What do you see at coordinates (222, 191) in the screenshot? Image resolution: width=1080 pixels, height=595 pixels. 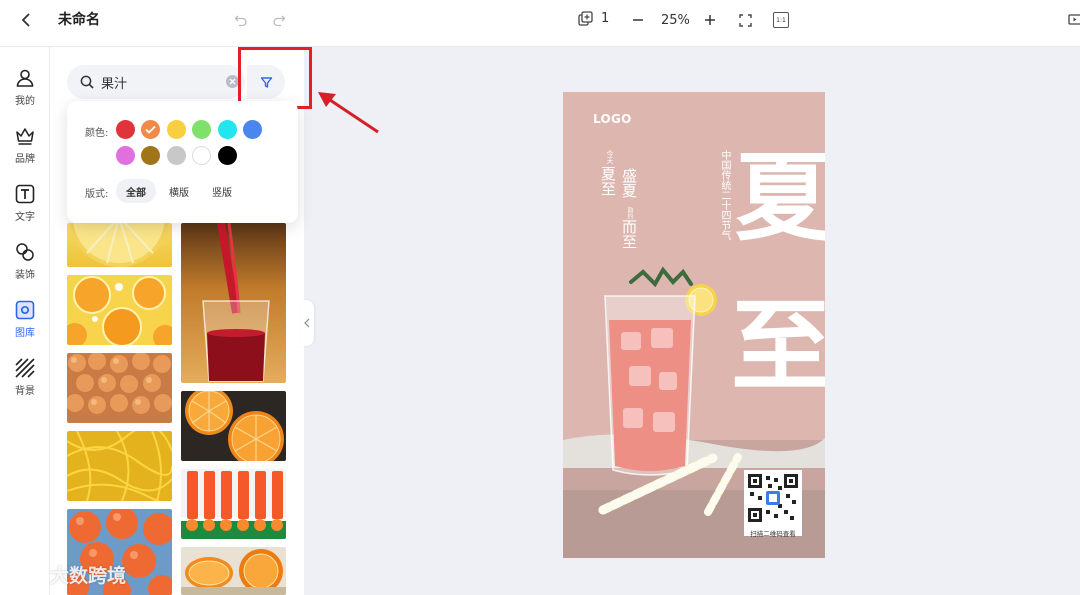 I see `layout-option-portrait: 竖版` at bounding box center [222, 191].